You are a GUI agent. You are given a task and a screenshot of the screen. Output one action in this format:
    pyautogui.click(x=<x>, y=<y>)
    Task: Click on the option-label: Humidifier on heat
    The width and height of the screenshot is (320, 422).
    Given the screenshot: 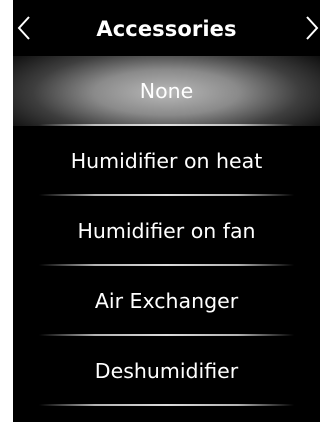 What is the action you would take?
    pyautogui.click(x=166, y=161)
    